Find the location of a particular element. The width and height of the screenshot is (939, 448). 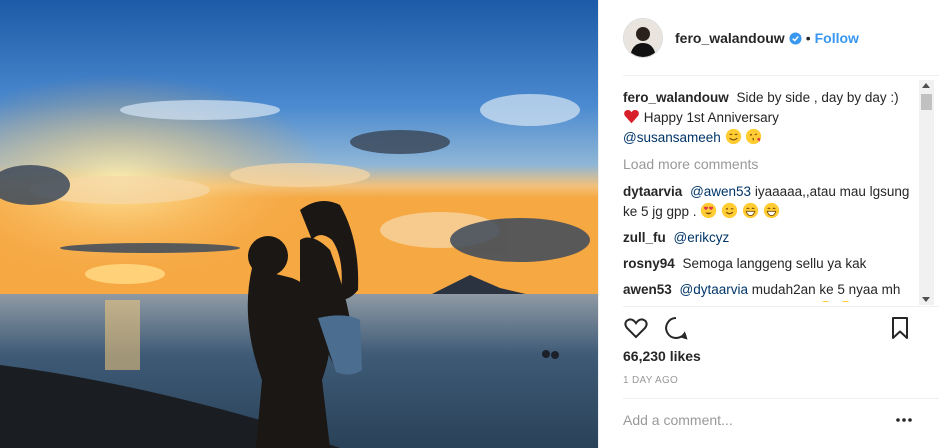

red-heart-icon is located at coordinates (631, 117).